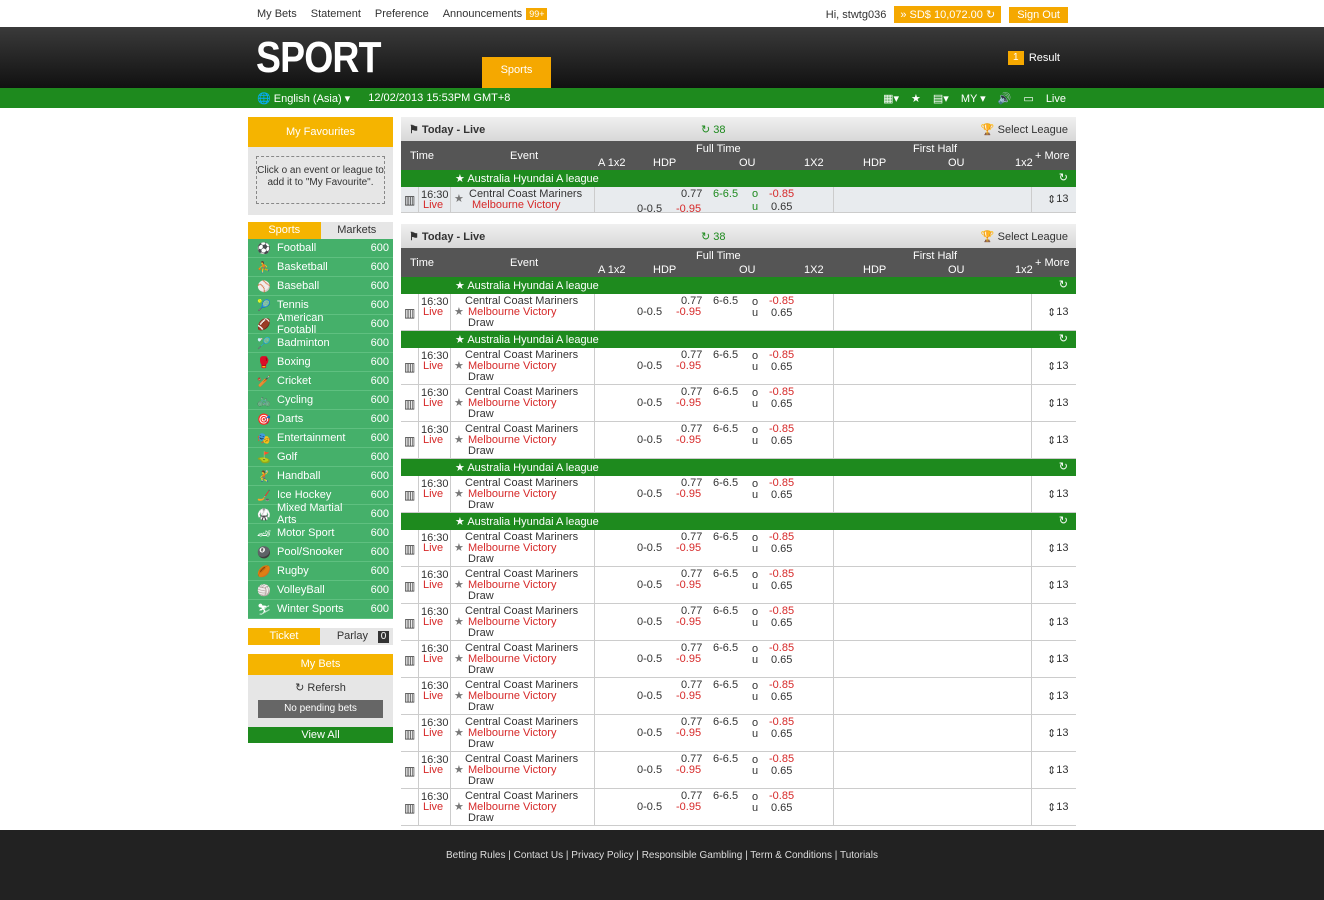 Image resolution: width=1324 pixels, height=900 pixels. I want to click on sport-item-volleyball: 🏐 VolleyBall 600, so click(320, 590).